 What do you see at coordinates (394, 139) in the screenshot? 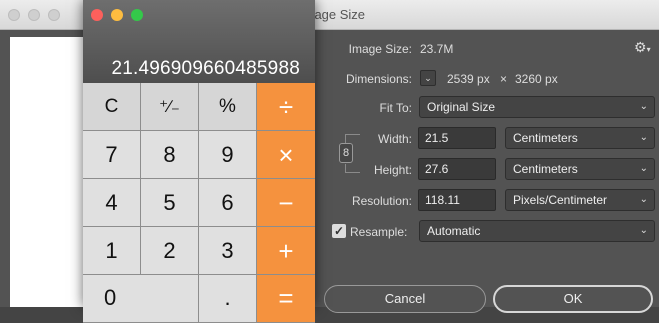
I see `width-label: Width:` at bounding box center [394, 139].